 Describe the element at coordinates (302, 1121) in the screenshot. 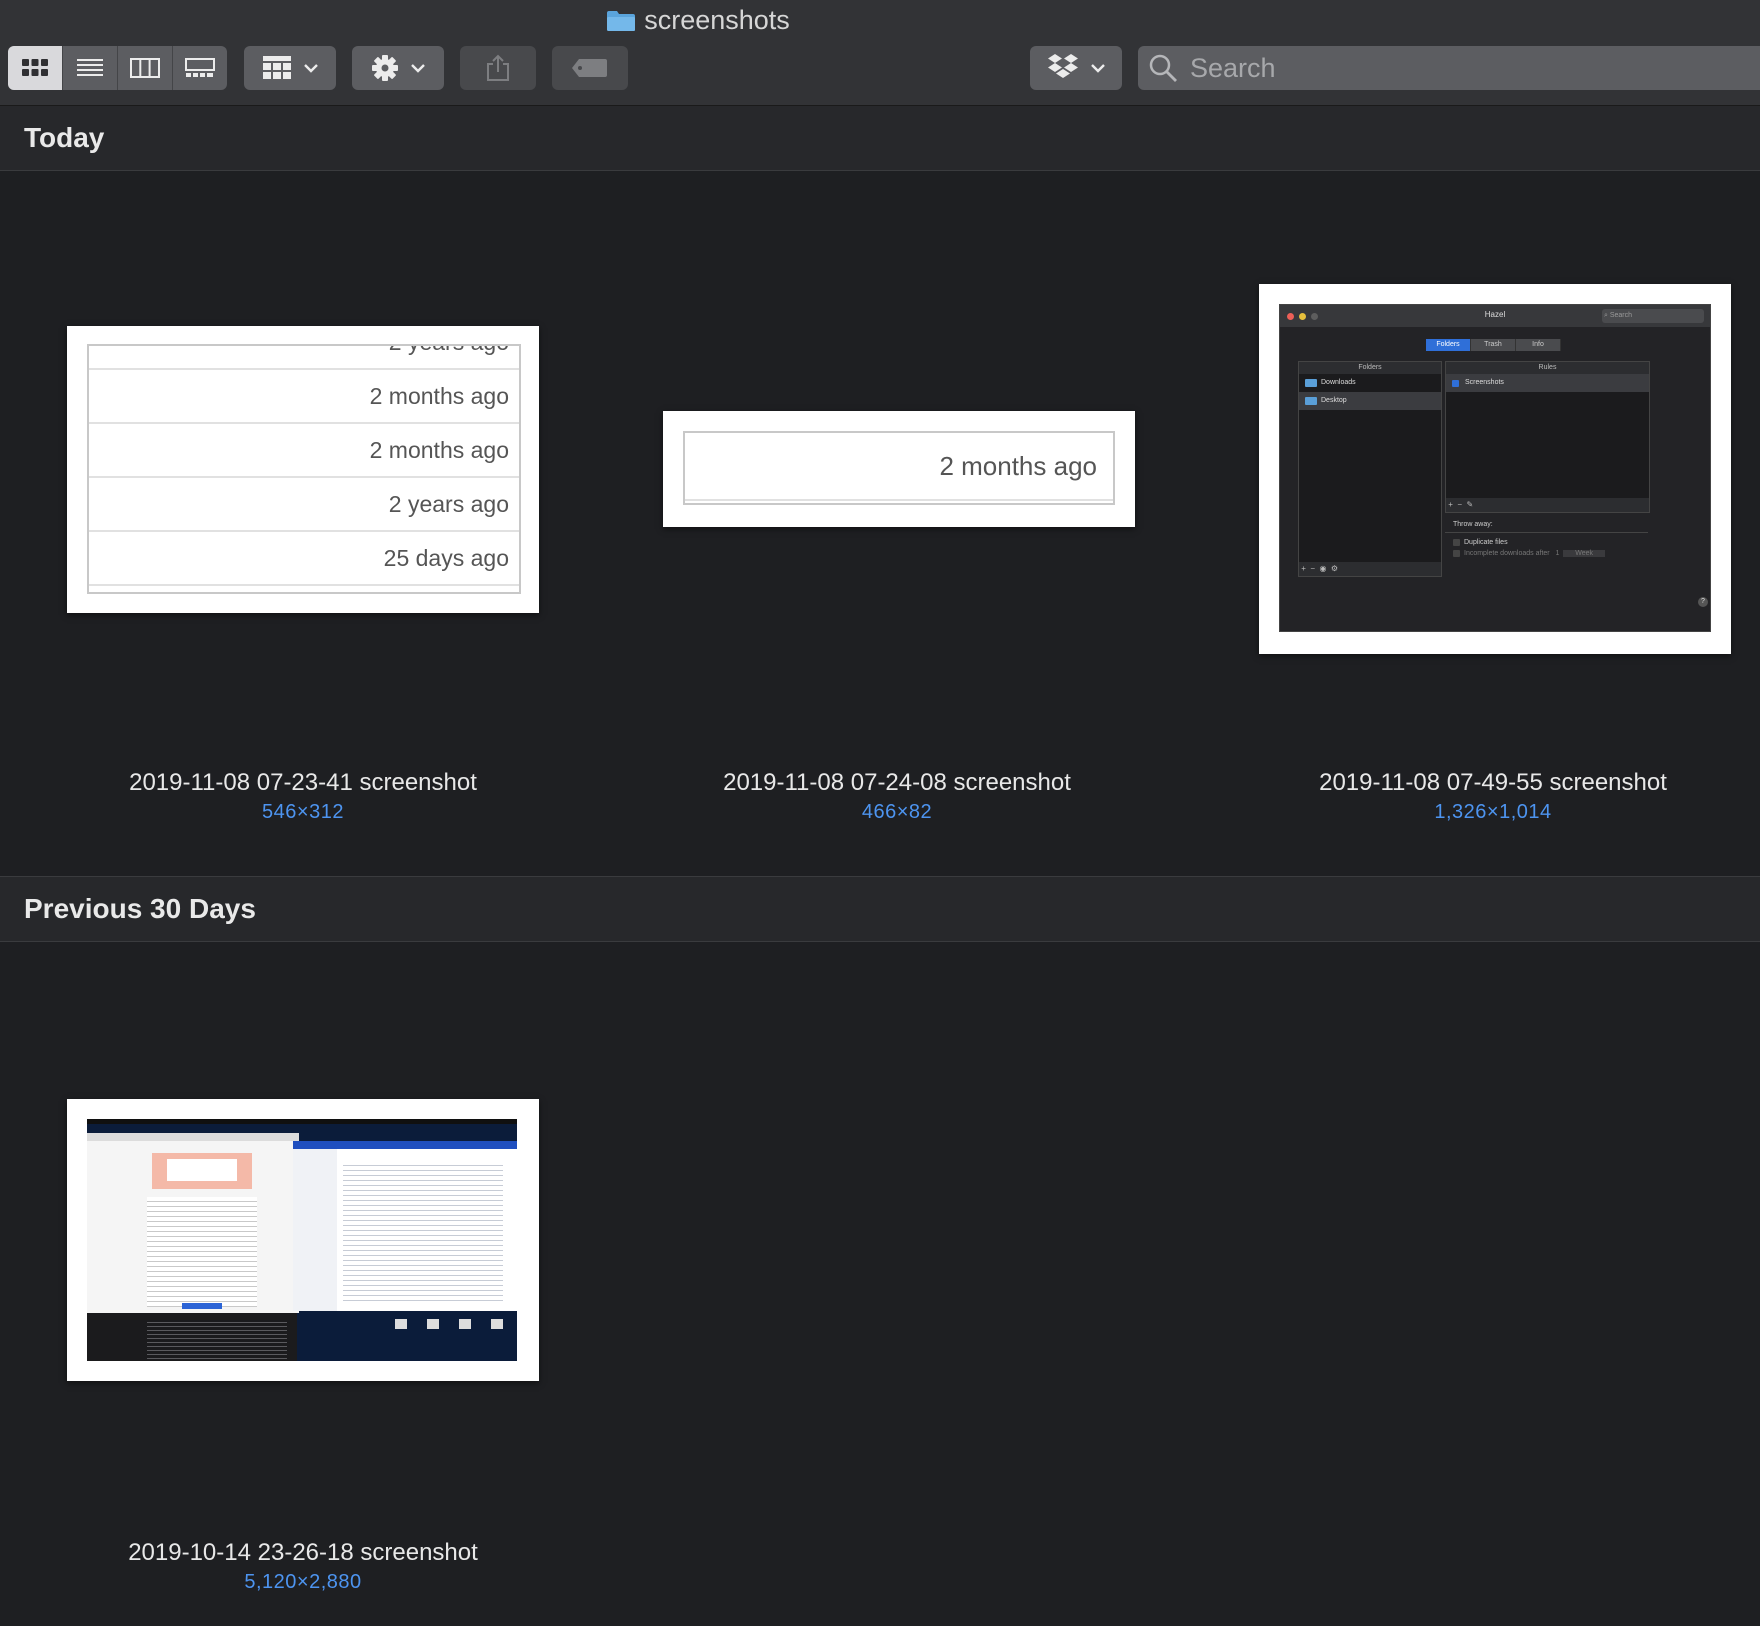

I see `thumb-menubar` at that location.